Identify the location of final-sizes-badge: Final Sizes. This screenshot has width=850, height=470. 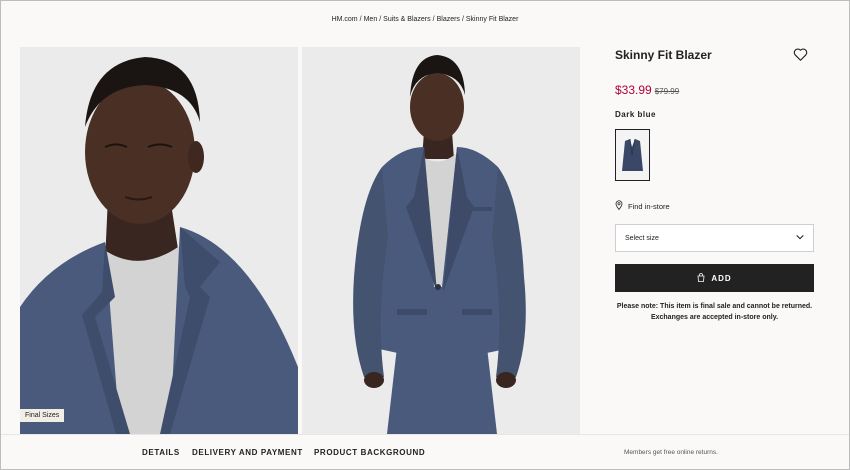
(42, 415).